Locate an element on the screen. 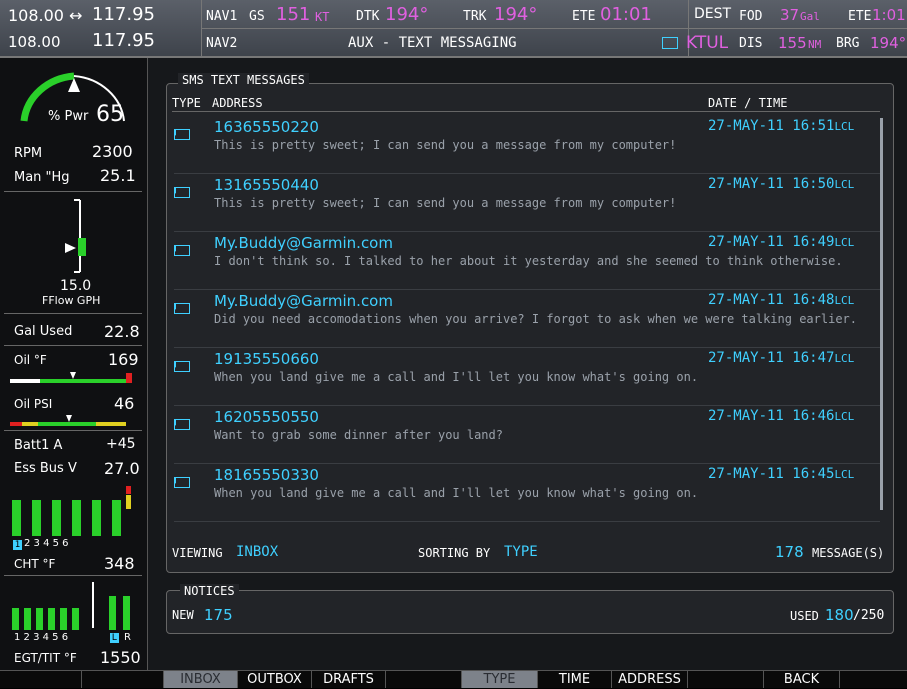 The width and height of the screenshot is (907, 689). egt-label: EGT/TIT °F is located at coordinates (45, 658).